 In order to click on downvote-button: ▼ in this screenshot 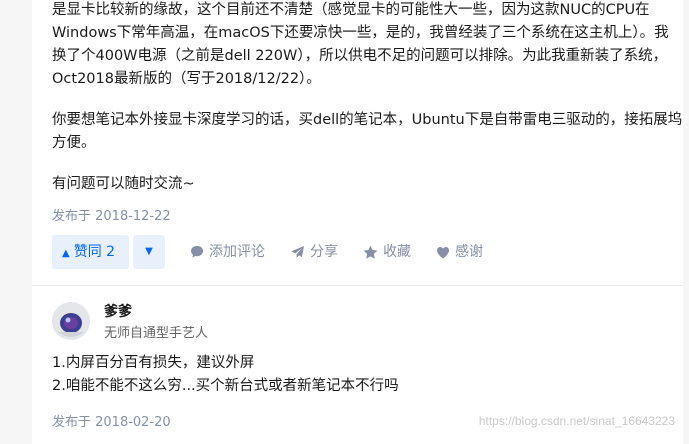, I will do `click(149, 252)`.